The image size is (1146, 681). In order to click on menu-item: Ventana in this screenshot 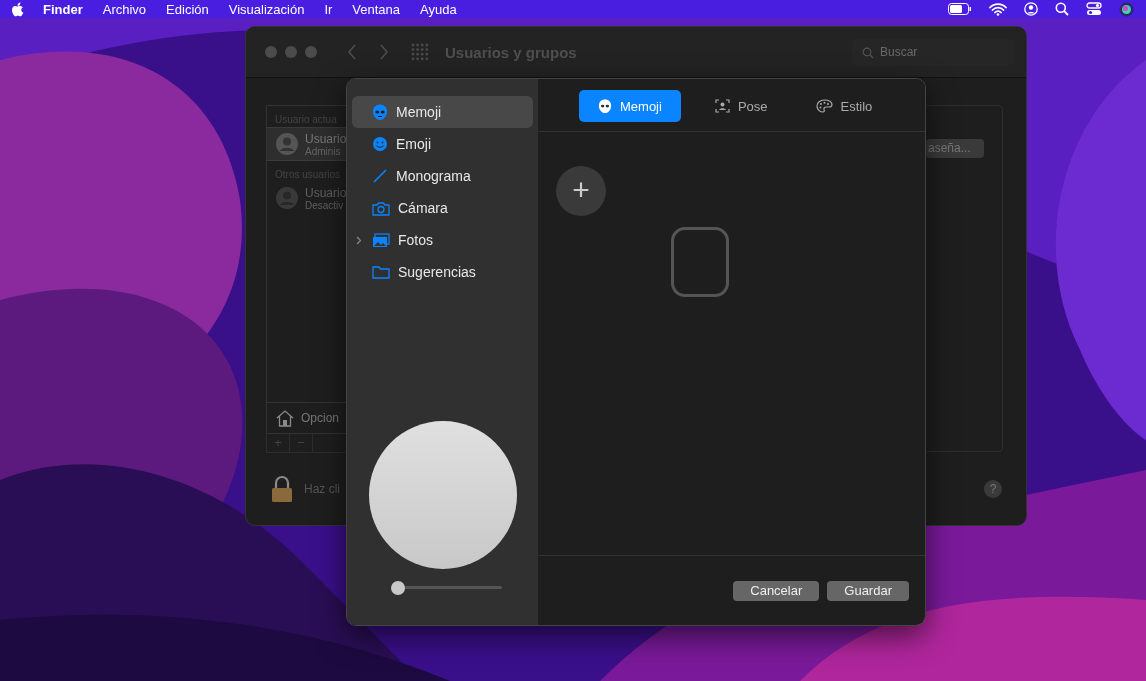, I will do `click(376, 9)`.